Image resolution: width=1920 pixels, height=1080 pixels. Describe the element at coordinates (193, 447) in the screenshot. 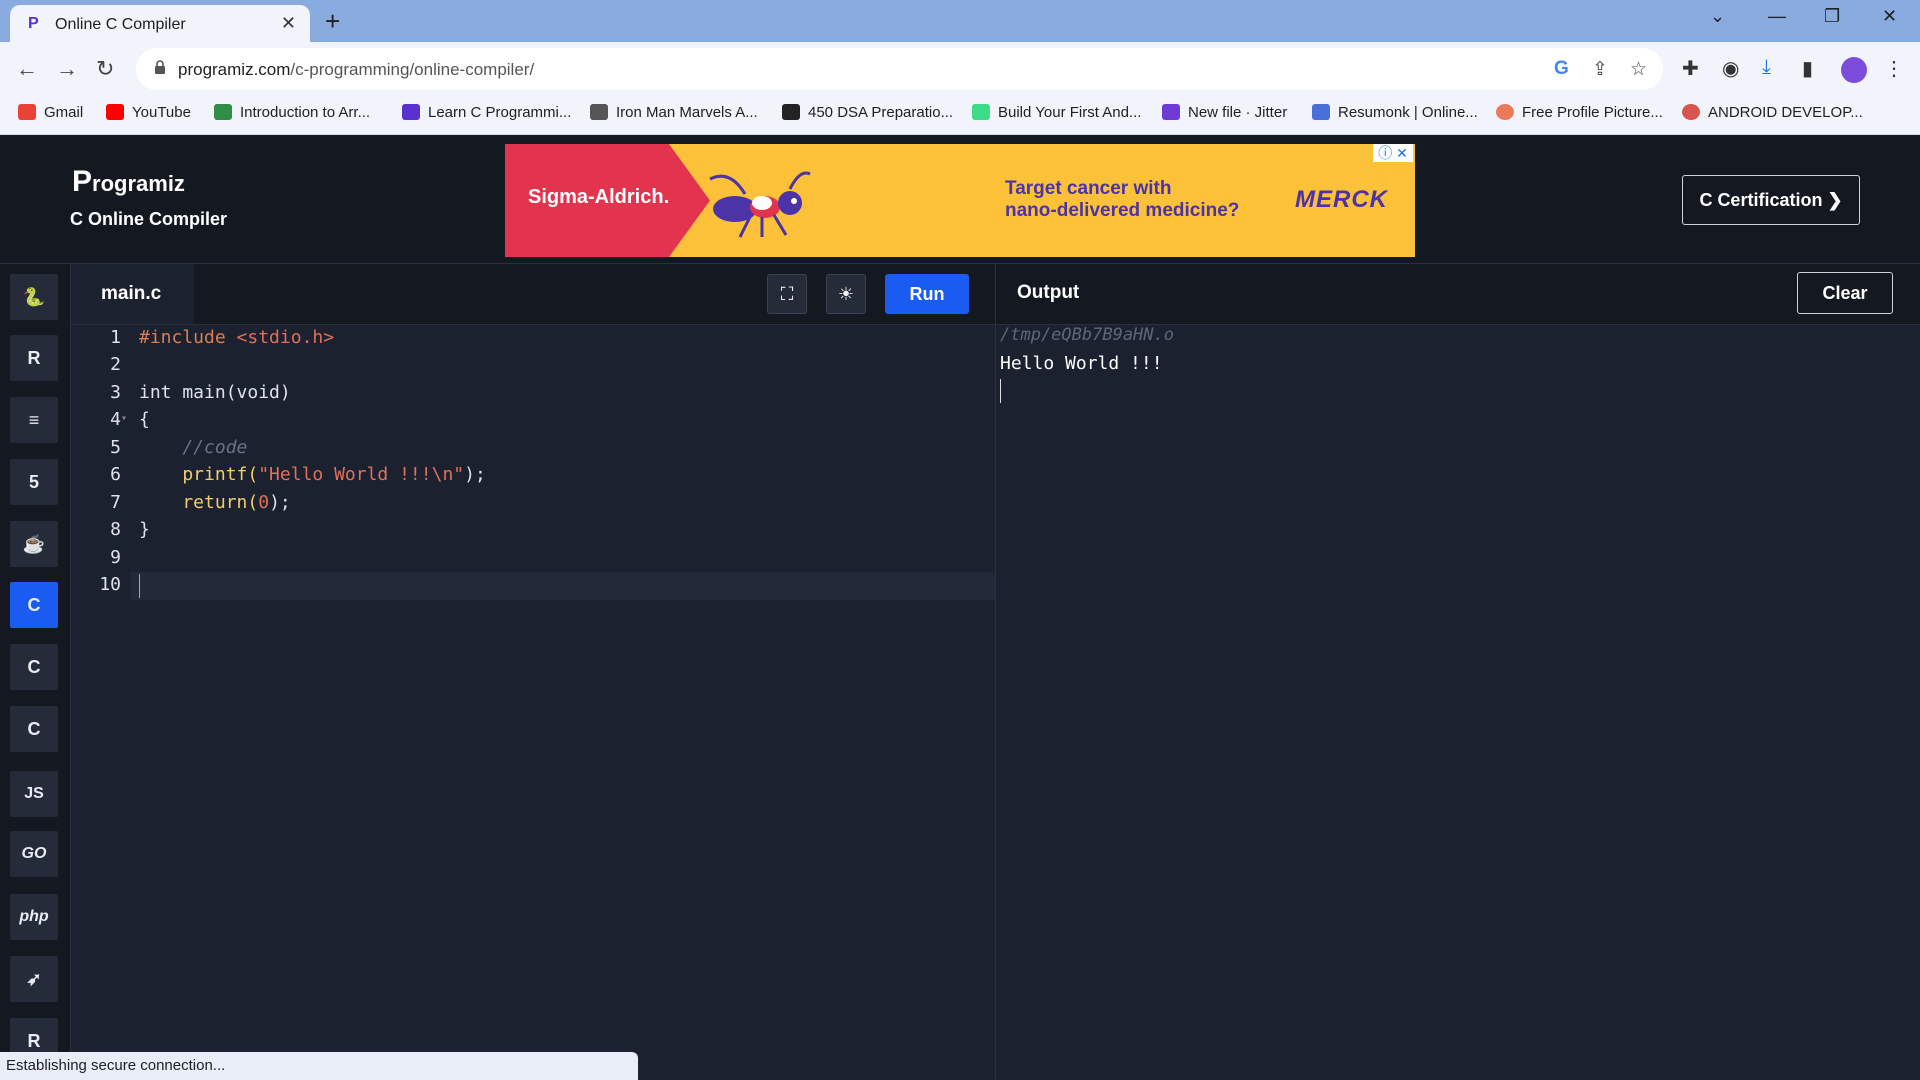

I see `code-line: //code` at that location.